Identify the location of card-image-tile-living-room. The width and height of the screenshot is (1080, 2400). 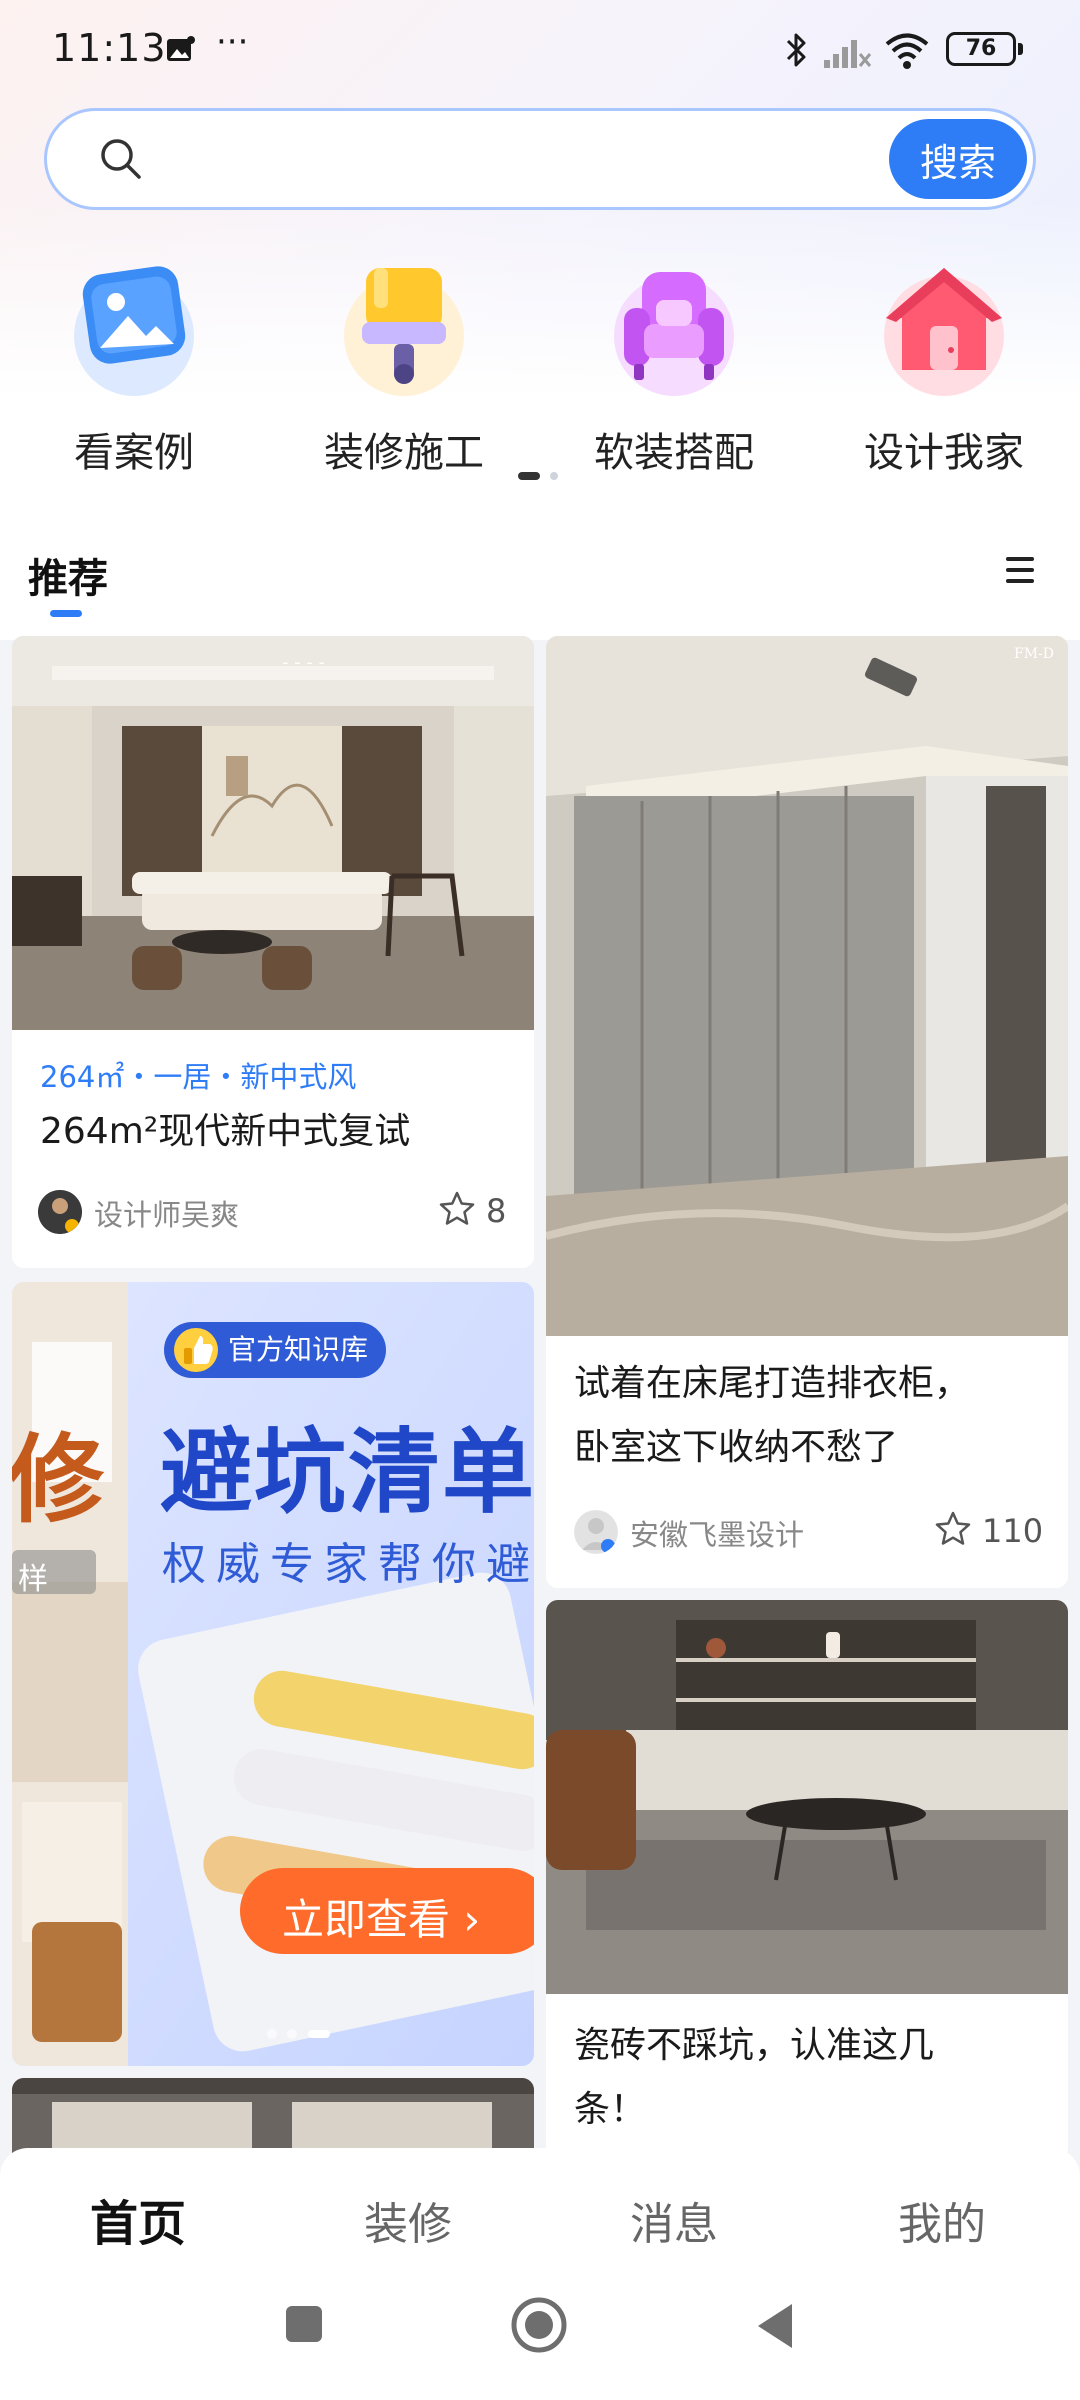
(807, 1797).